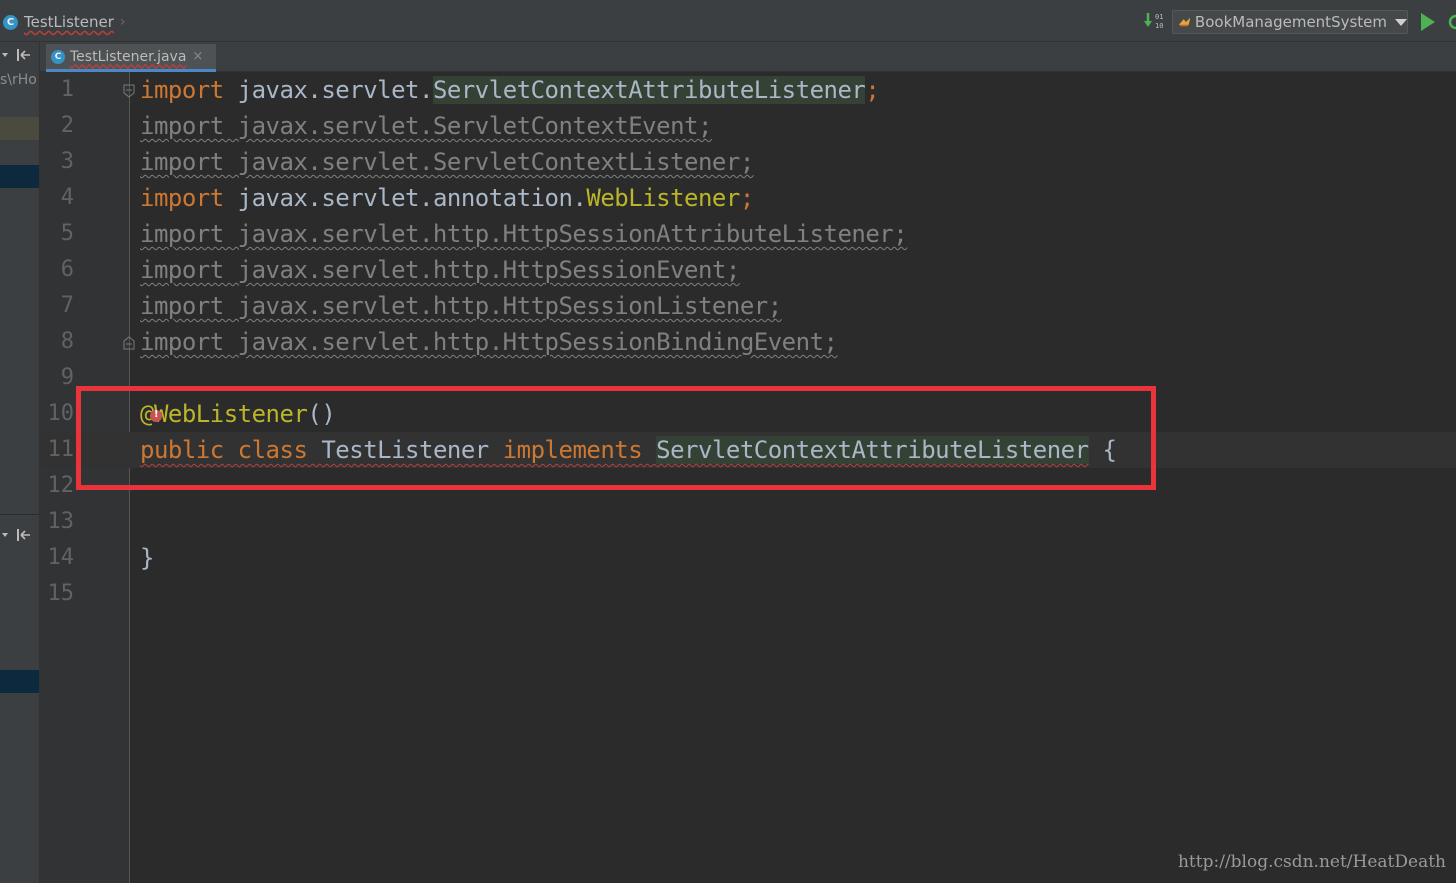  What do you see at coordinates (61, 521) in the screenshot?
I see `line-number: 13` at bounding box center [61, 521].